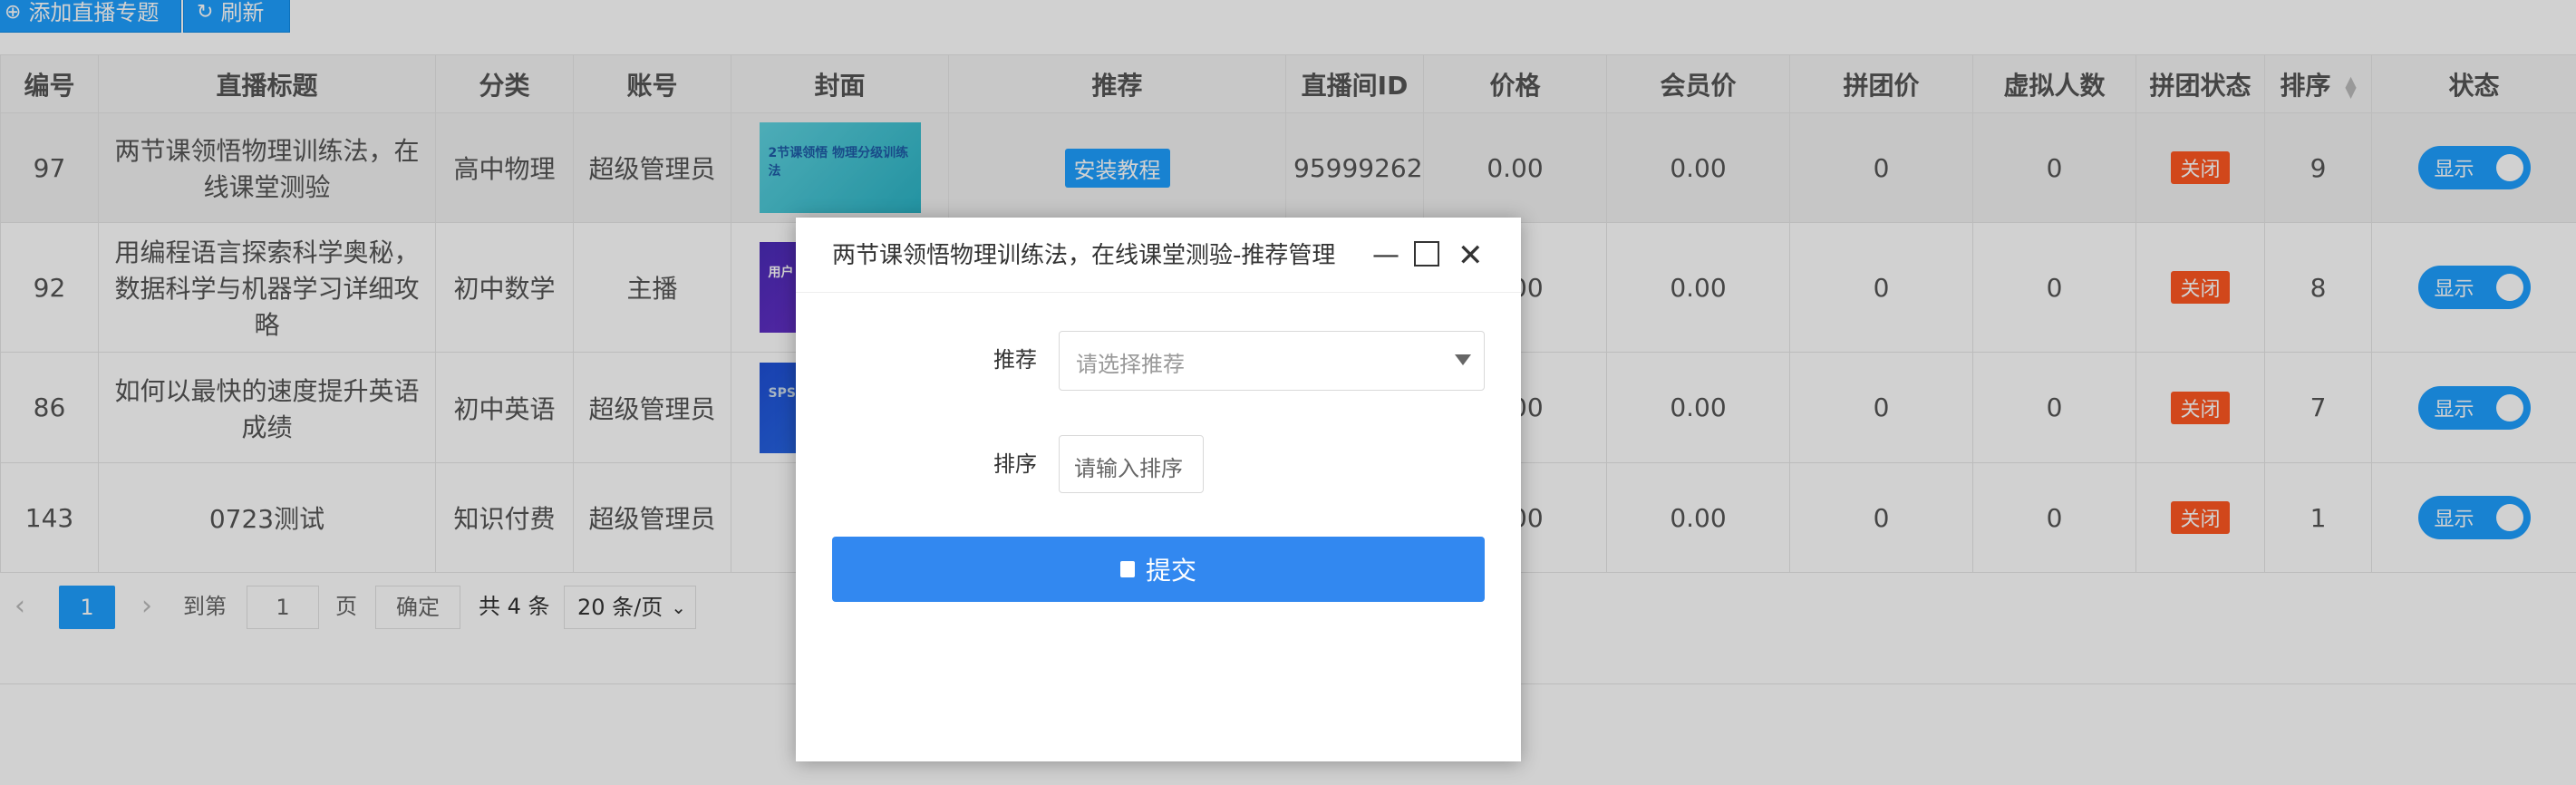 The image size is (2576, 785). Describe the element at coordinates (1130, 364) in the screenshot. I see `recommend-placeholder: 请选择推荐` at that location.